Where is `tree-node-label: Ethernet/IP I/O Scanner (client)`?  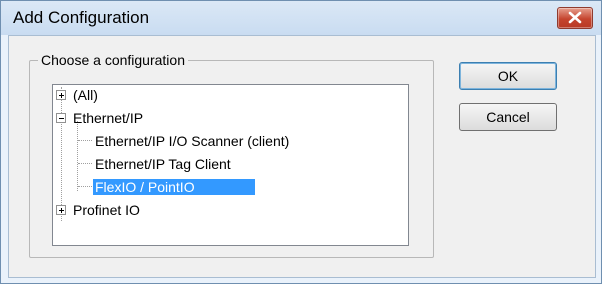
tree-node-label: Ethernet/IP I/O Scanner (client) is located at coordinates (192, 141).